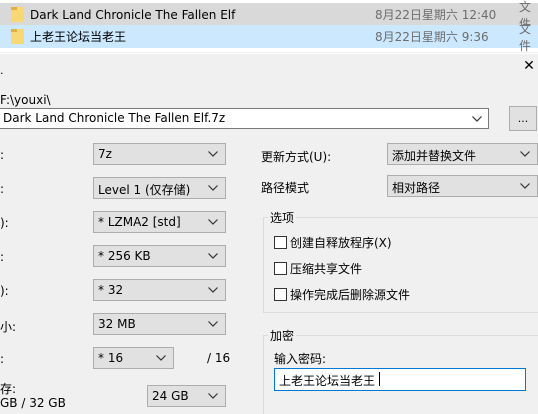 The height and width of the screenshot is (414, 538). I want to click on compression-method-label: ):, so click(4, 223).